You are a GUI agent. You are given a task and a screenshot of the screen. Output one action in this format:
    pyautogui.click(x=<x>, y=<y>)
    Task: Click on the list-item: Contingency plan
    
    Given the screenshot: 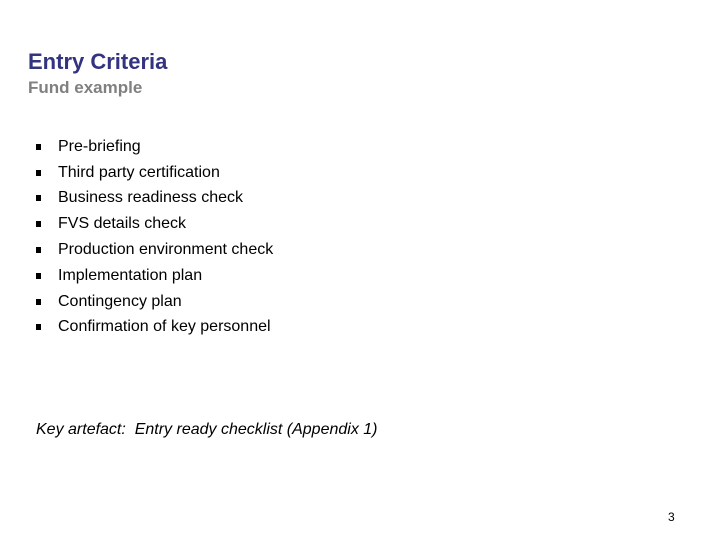 What is the action you would take?
    pyautogui.click(x=154, y=302)
    